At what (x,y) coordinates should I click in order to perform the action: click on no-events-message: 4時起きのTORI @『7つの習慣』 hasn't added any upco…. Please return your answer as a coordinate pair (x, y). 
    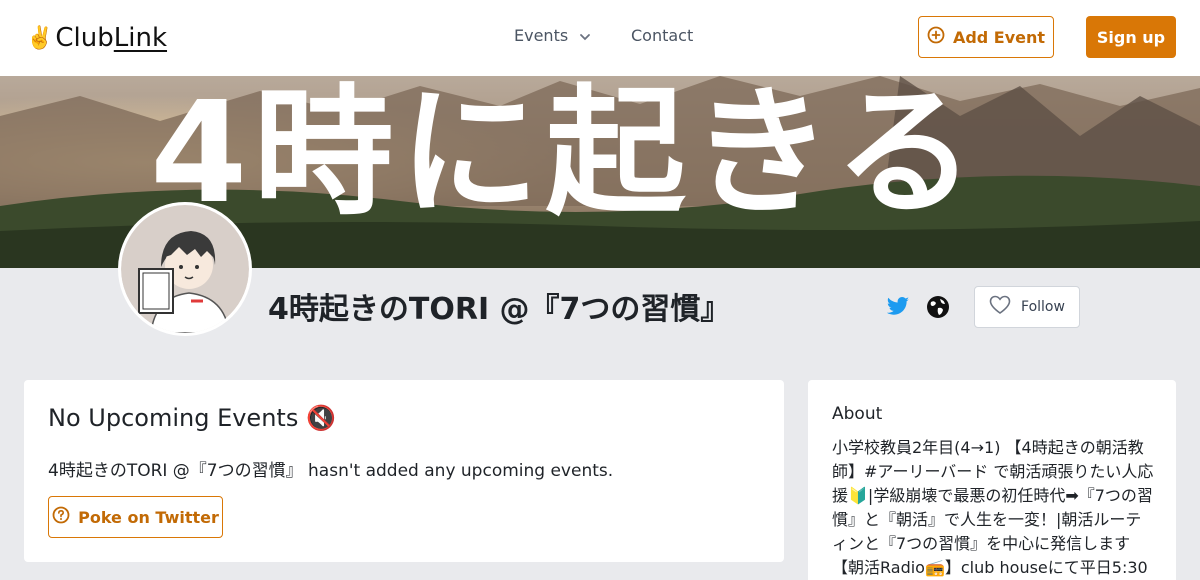
    Looking at the image, I should click on (331, 471).